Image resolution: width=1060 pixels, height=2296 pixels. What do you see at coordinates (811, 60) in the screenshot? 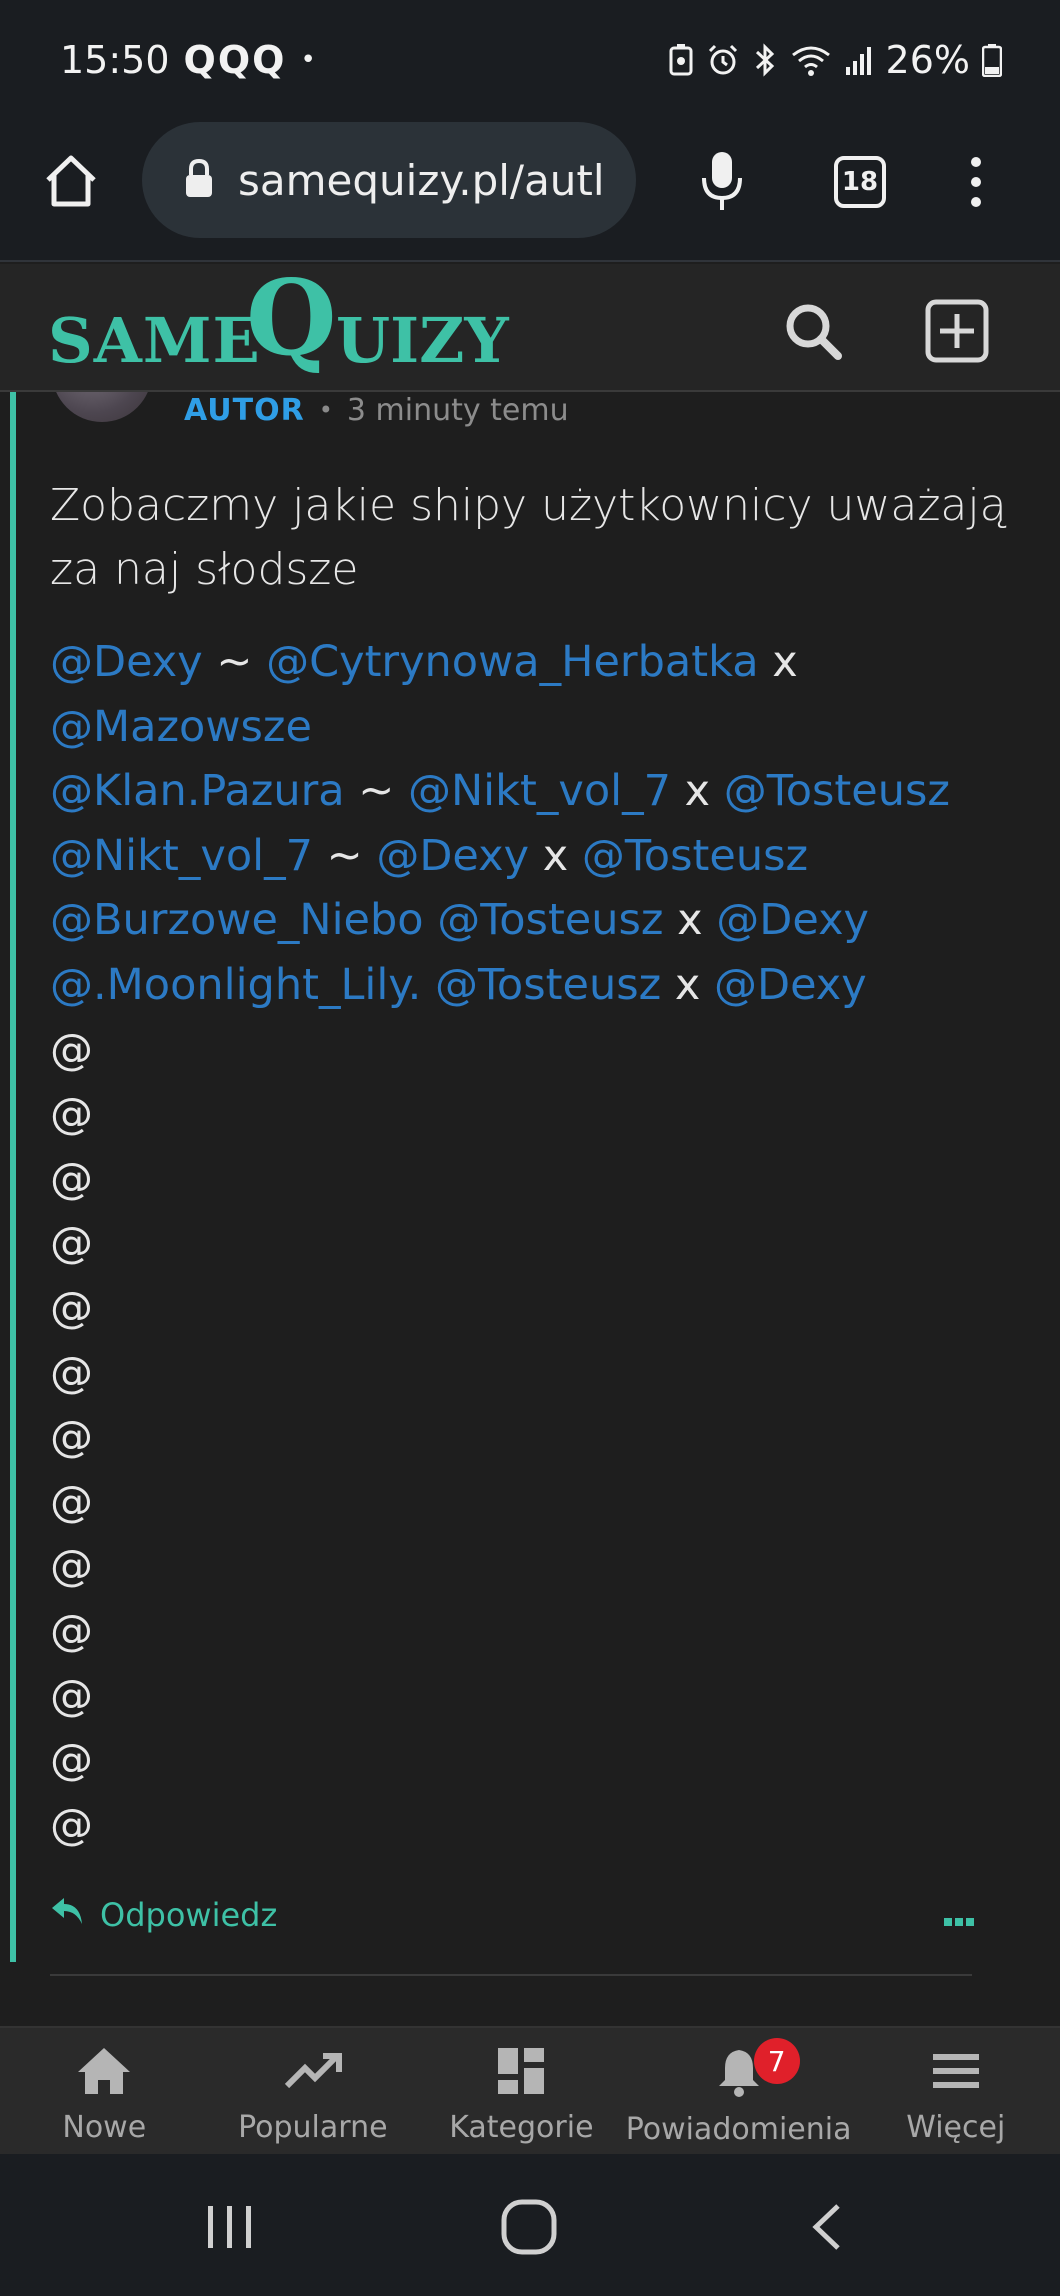
I see `wifi-icon` at bounding box center [811, 60].